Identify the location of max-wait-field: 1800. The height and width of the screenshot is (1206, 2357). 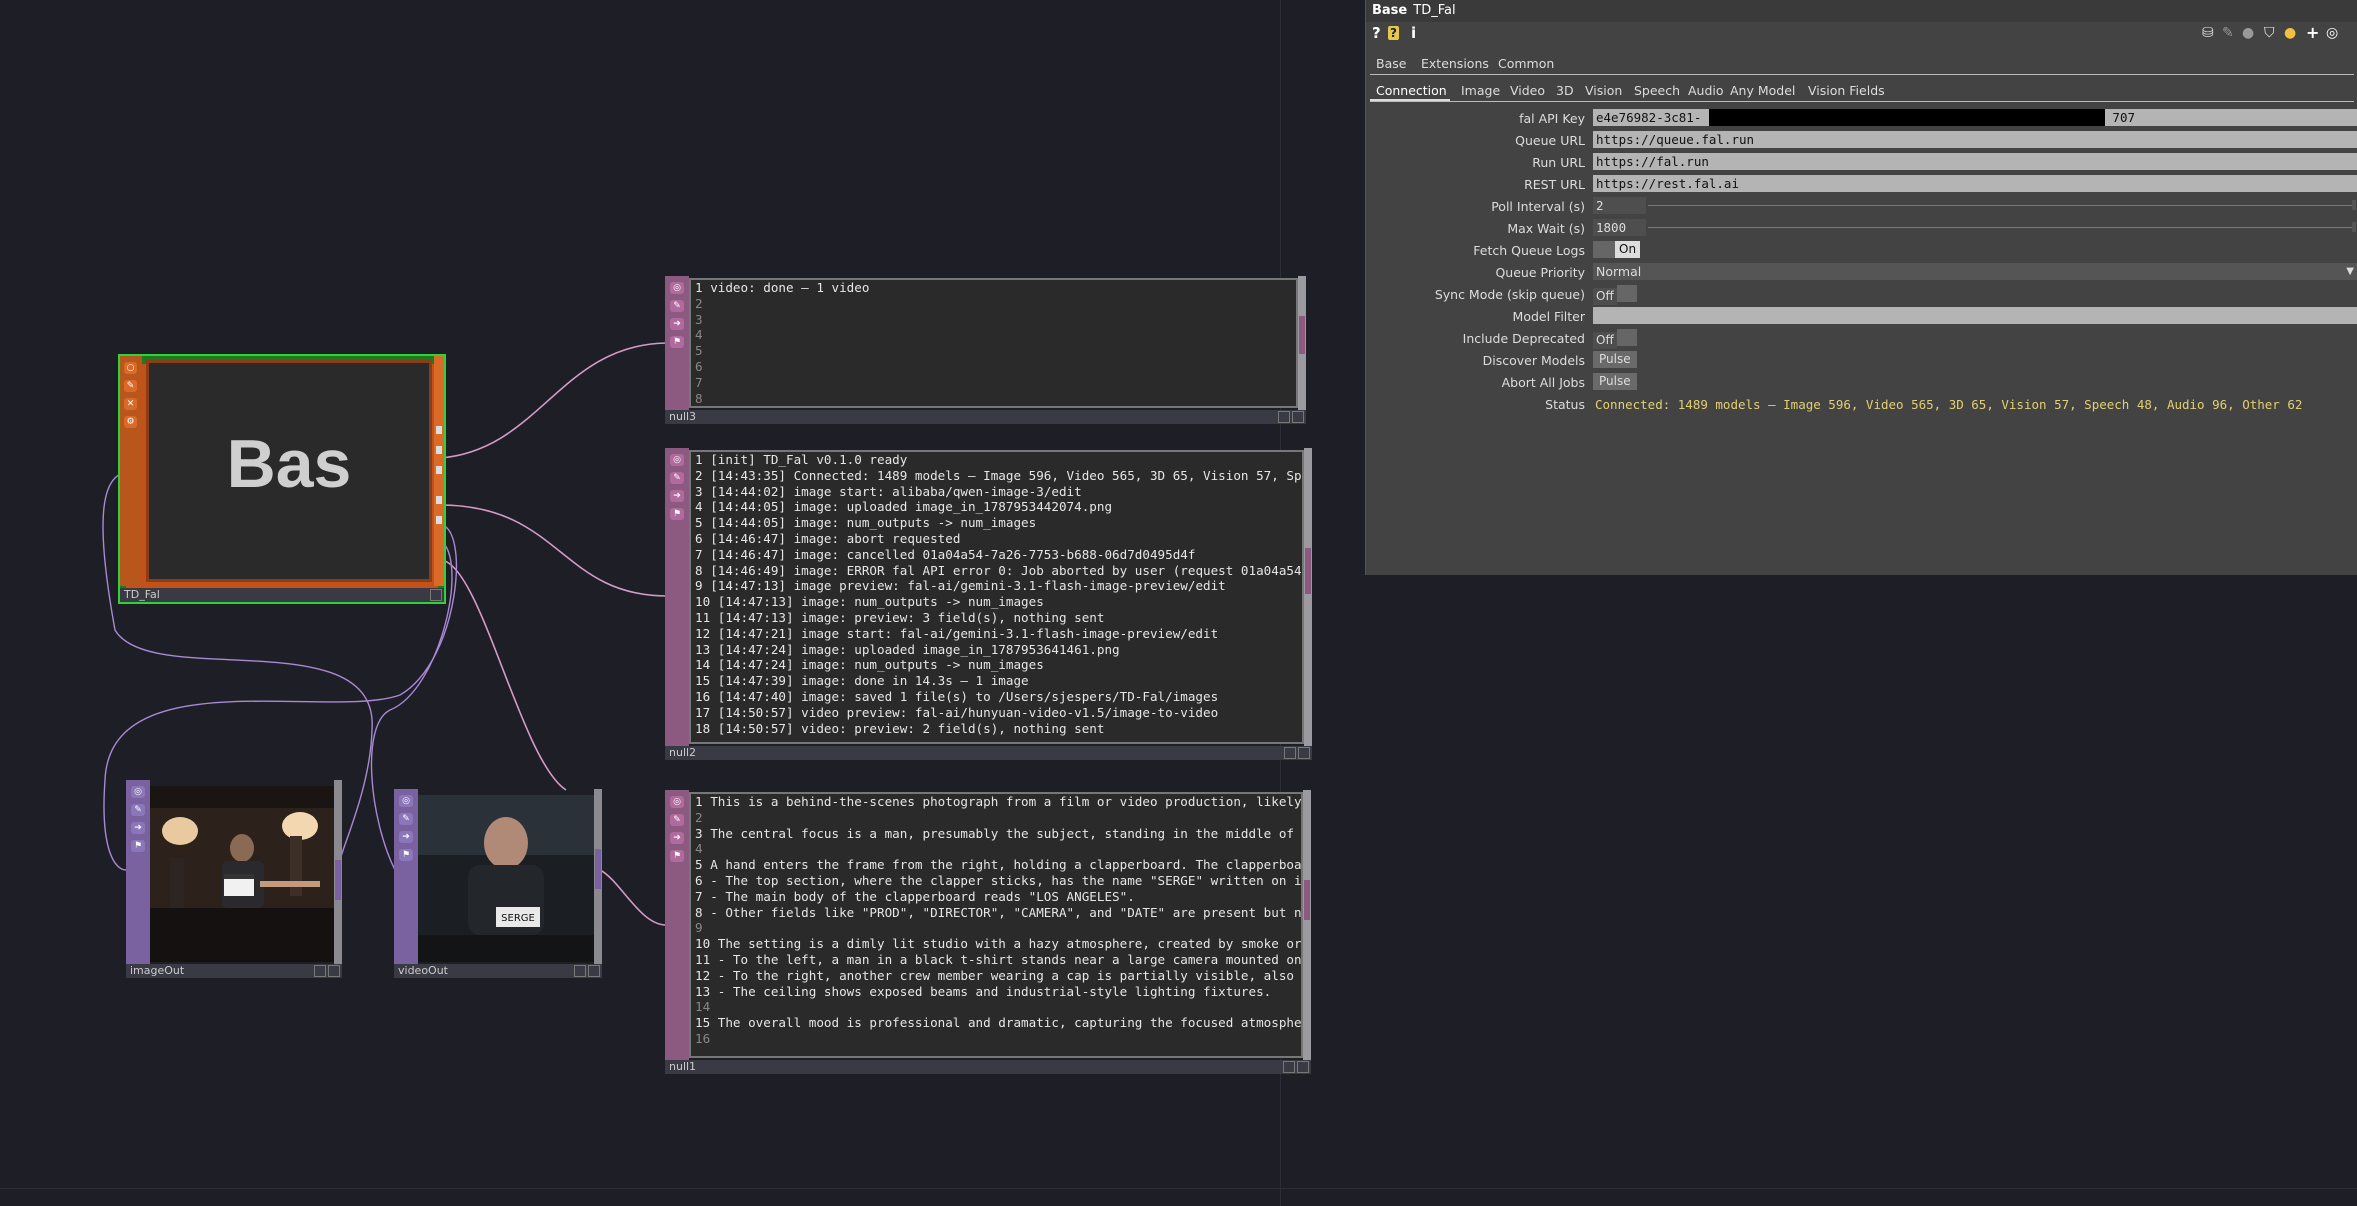
(1619, 227).